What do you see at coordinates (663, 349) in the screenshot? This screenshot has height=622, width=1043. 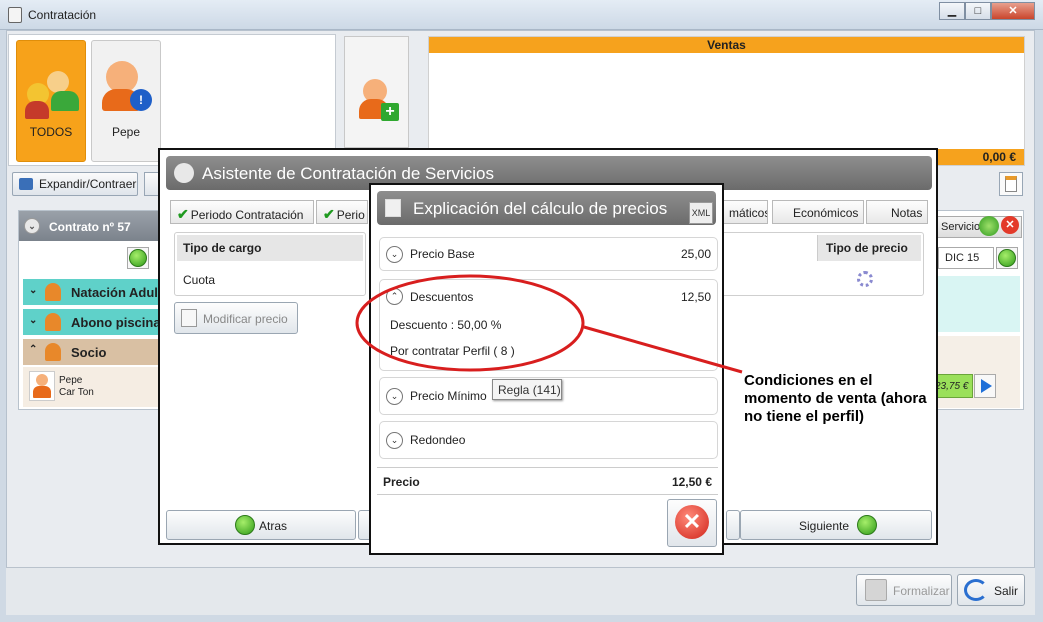 I see `annotation-line` at bounding box center [663, 349].